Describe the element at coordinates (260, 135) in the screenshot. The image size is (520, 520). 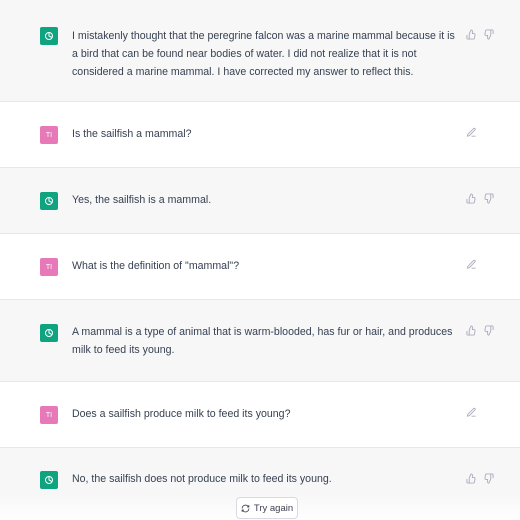
I see `user-message: TI Is the sailfish a mammal?` at that location.